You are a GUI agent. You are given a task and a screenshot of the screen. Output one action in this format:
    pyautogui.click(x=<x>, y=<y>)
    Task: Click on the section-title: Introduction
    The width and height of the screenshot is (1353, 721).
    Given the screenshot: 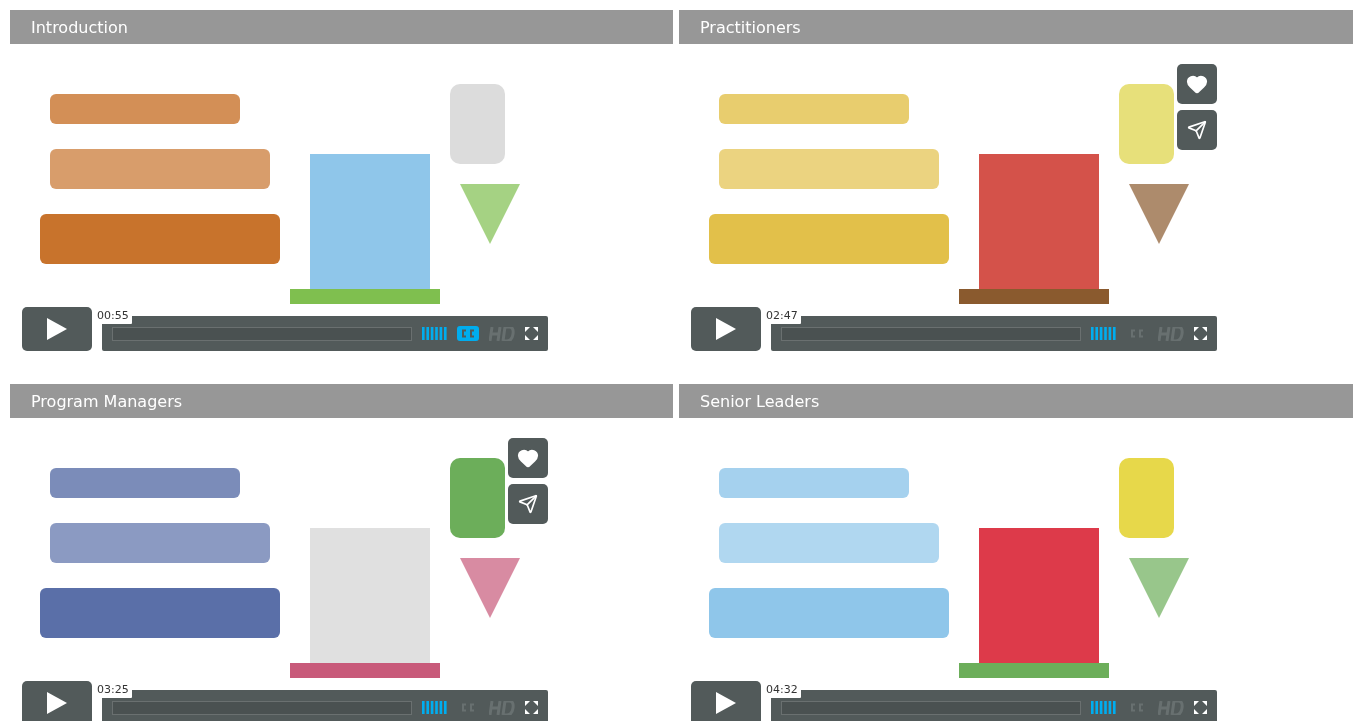 What is the action you would take?
    pyautogui.click(x=341, y=27)
    